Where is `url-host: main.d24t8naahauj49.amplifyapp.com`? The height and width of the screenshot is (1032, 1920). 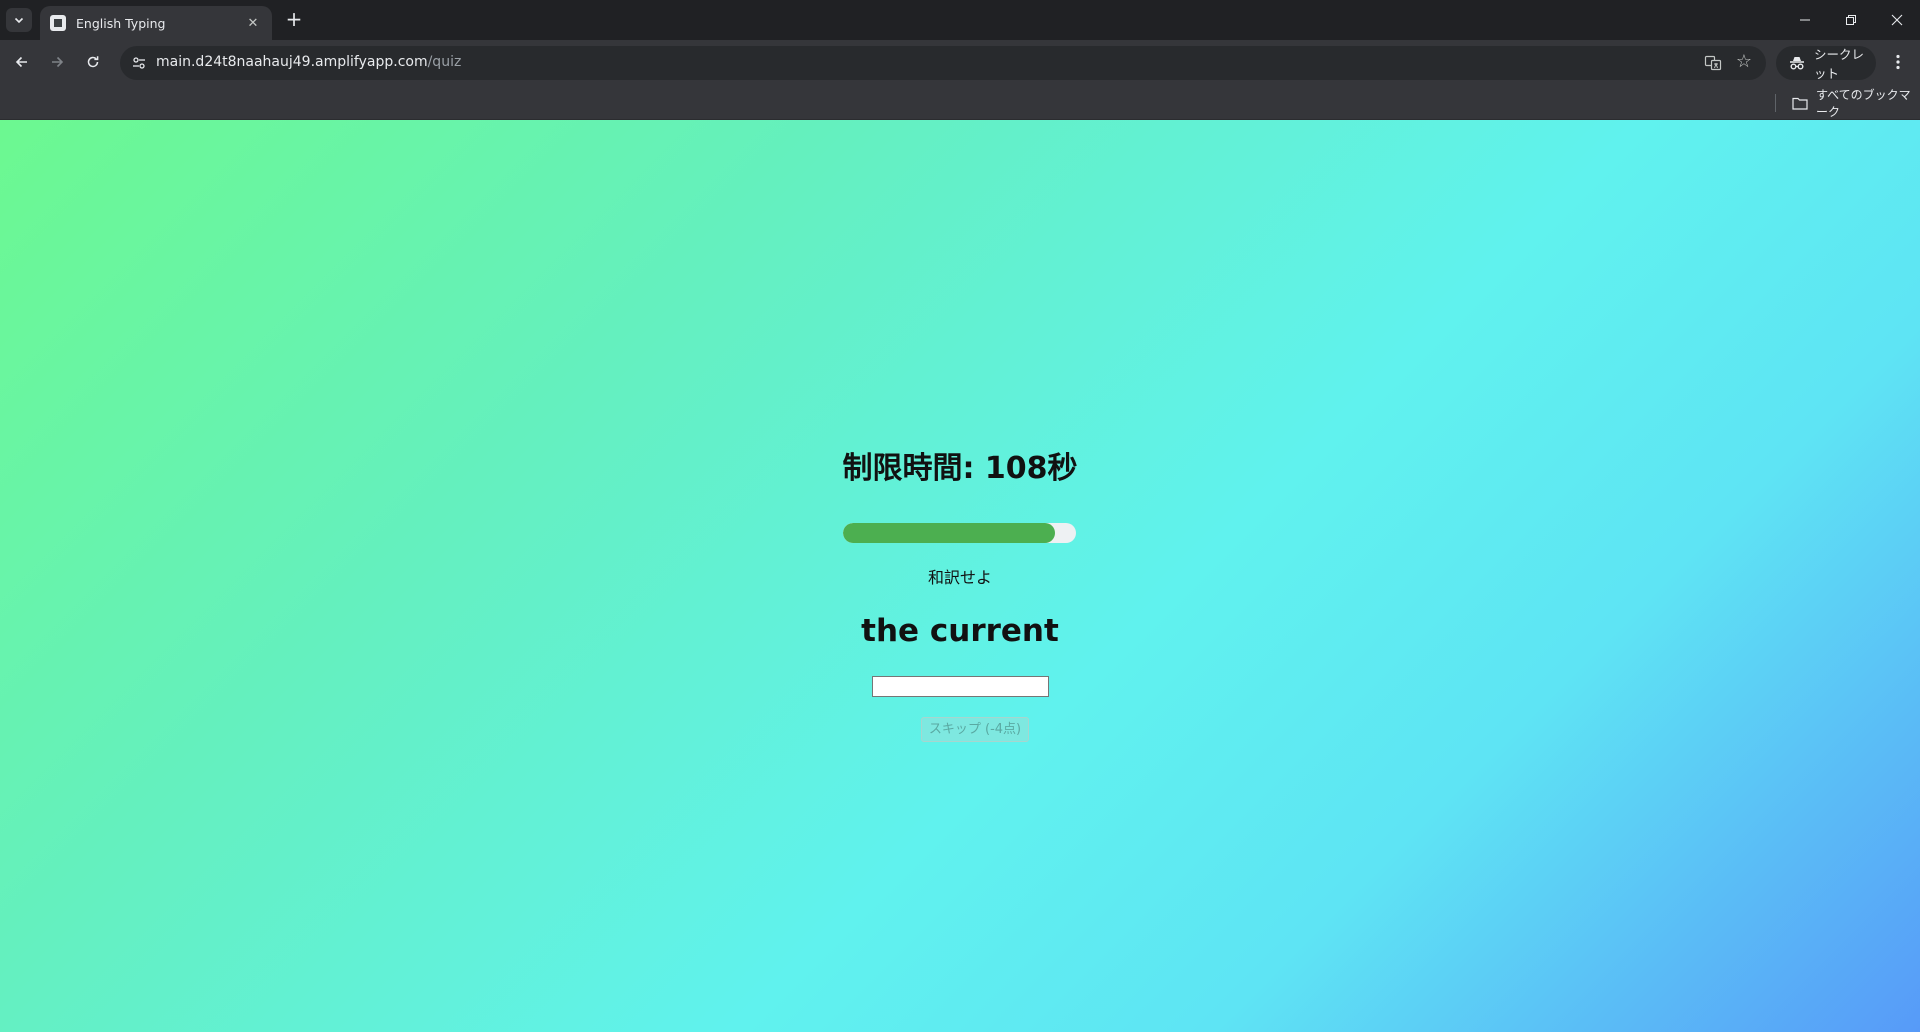 url-host: main.d24t8naahauj49.amplifyapp.com is located at coordinates (292, 62).